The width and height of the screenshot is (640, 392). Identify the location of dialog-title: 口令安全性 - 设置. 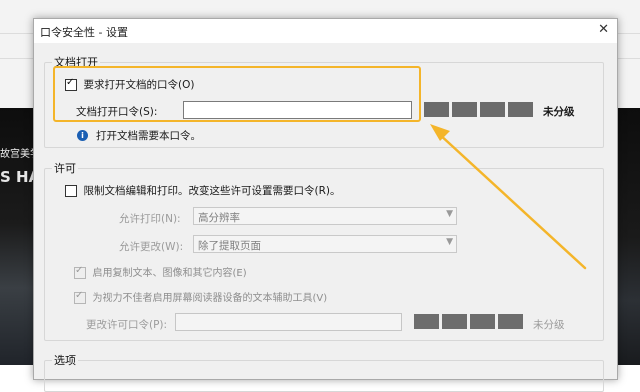
(84, 32).